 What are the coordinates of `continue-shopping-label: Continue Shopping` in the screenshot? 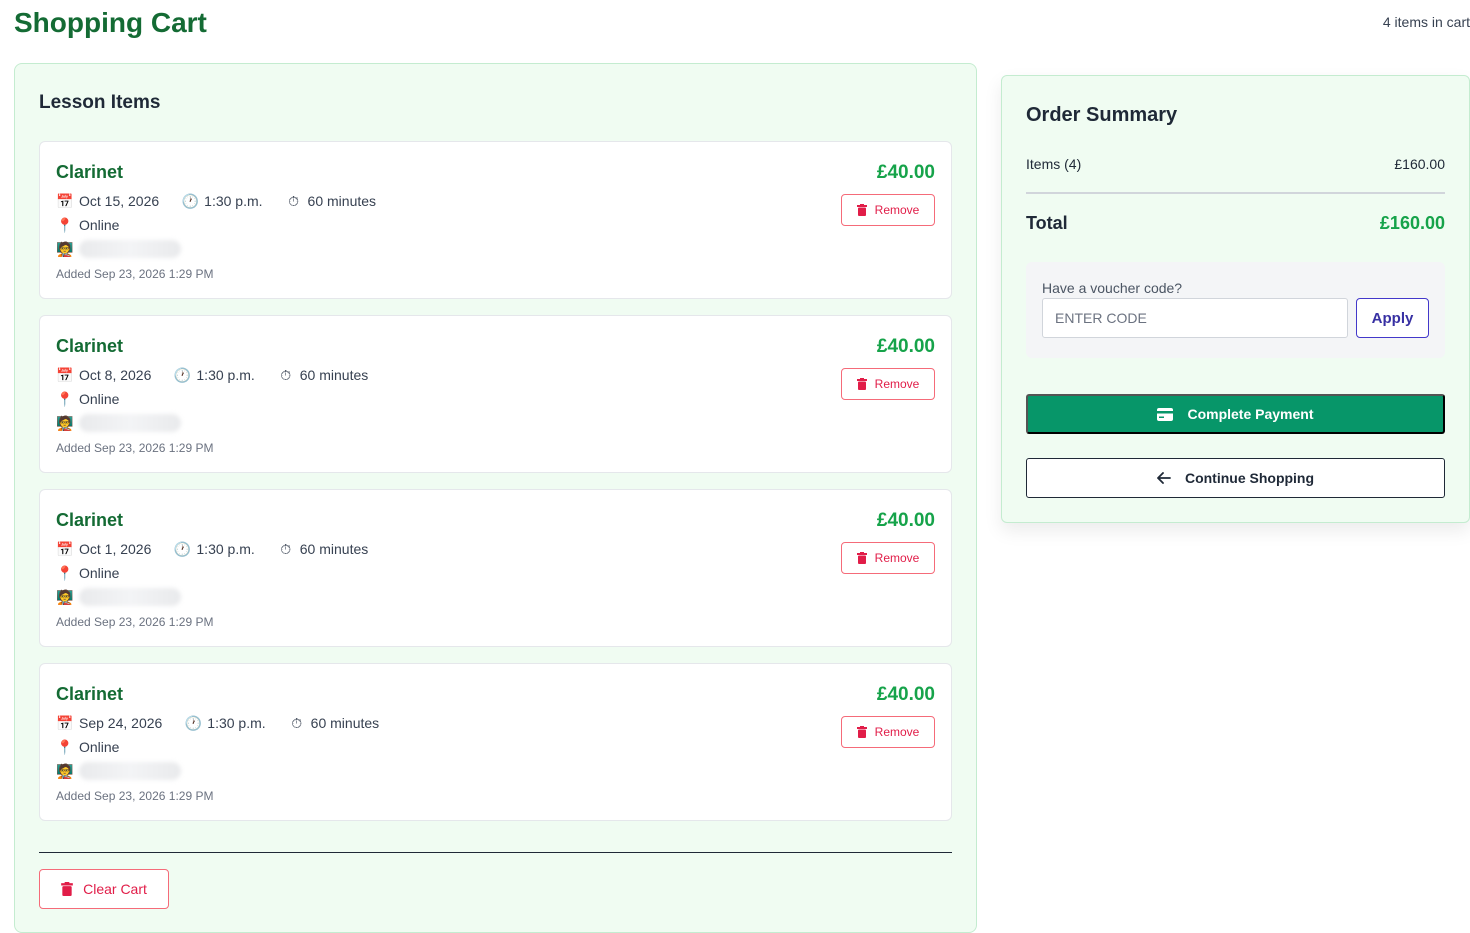 It's located at (1249, 478).